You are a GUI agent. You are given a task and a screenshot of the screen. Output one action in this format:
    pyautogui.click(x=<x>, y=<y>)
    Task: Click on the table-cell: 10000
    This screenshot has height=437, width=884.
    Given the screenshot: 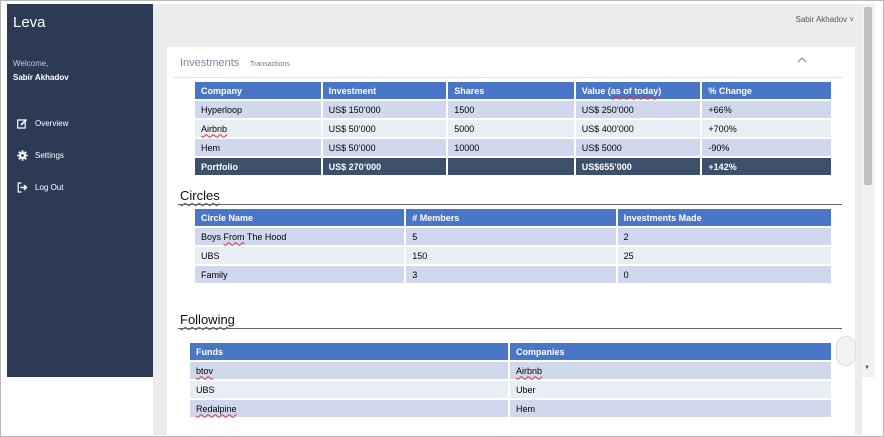 What is the action you would take?
    pyautogui.click(x=511, y=147)
    